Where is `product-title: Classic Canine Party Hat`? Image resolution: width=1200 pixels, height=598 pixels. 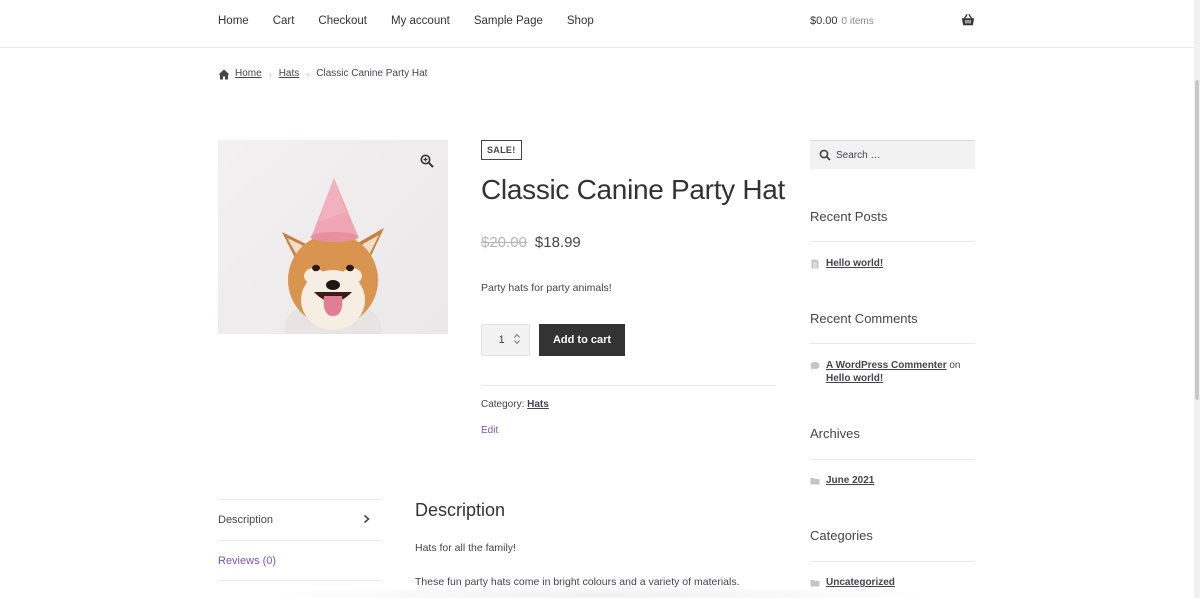
product-title: Classic Canine Party Hat is located at coordinates (633, 189).